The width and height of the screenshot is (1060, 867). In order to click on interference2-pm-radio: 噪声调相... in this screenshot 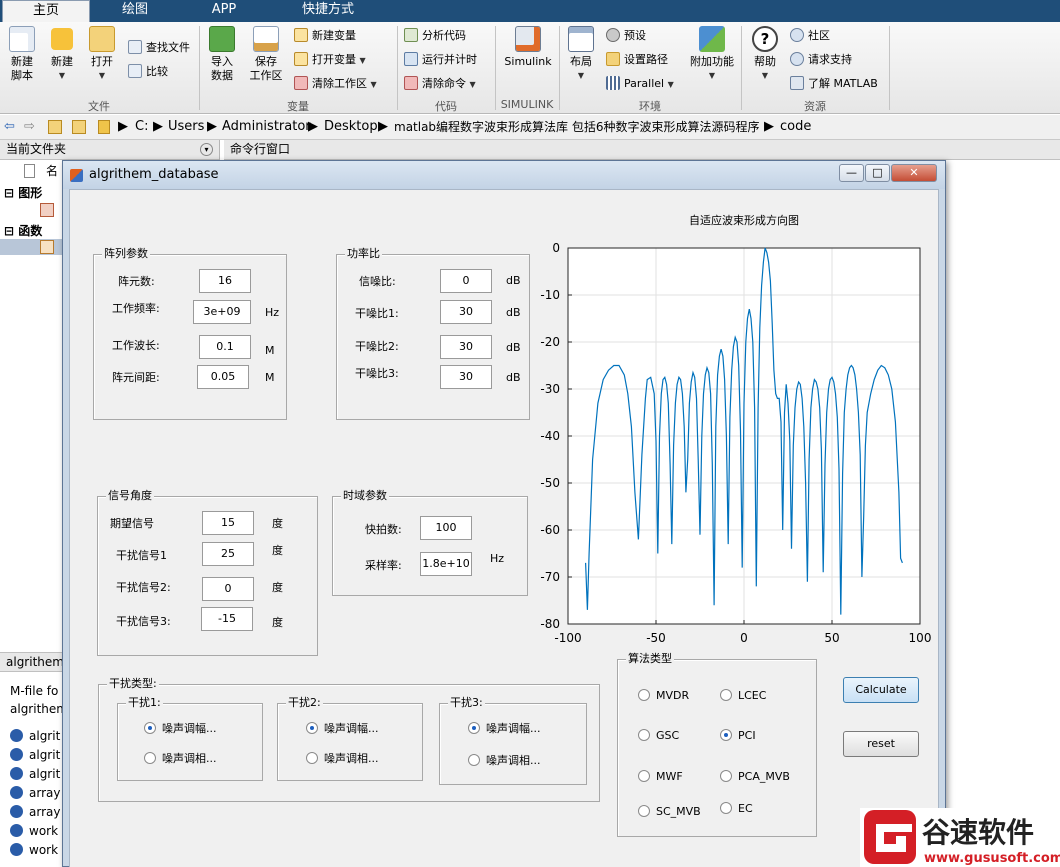, I will do `click(342, 759)`.